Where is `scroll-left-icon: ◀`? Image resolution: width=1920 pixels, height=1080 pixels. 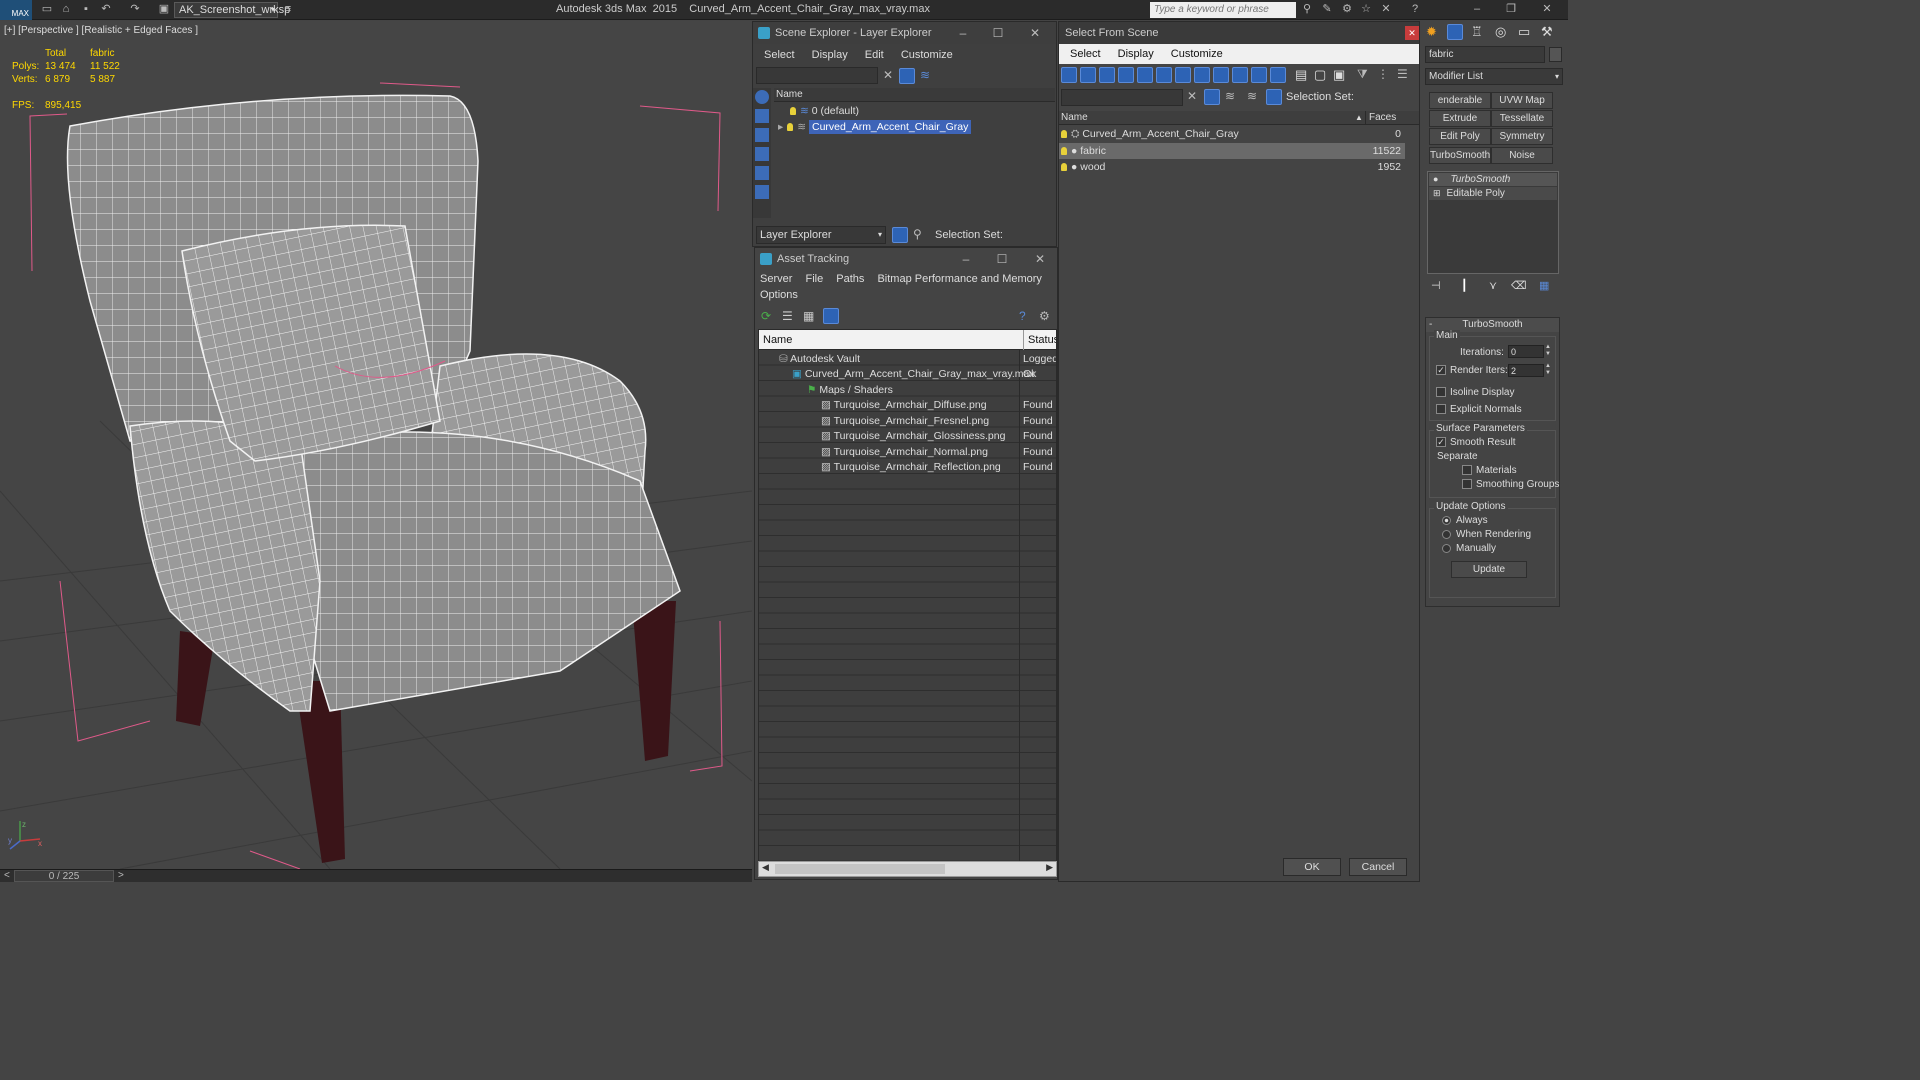
scroll-left-icon: ◀ is located at coordinates (765, 867).